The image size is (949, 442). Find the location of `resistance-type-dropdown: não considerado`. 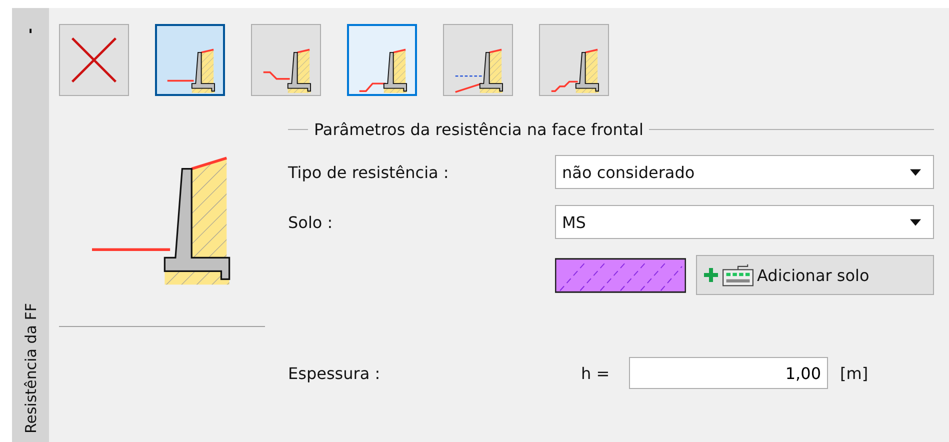

resistance-type-dropdown: não considerado is located at coordinates (744, 172).